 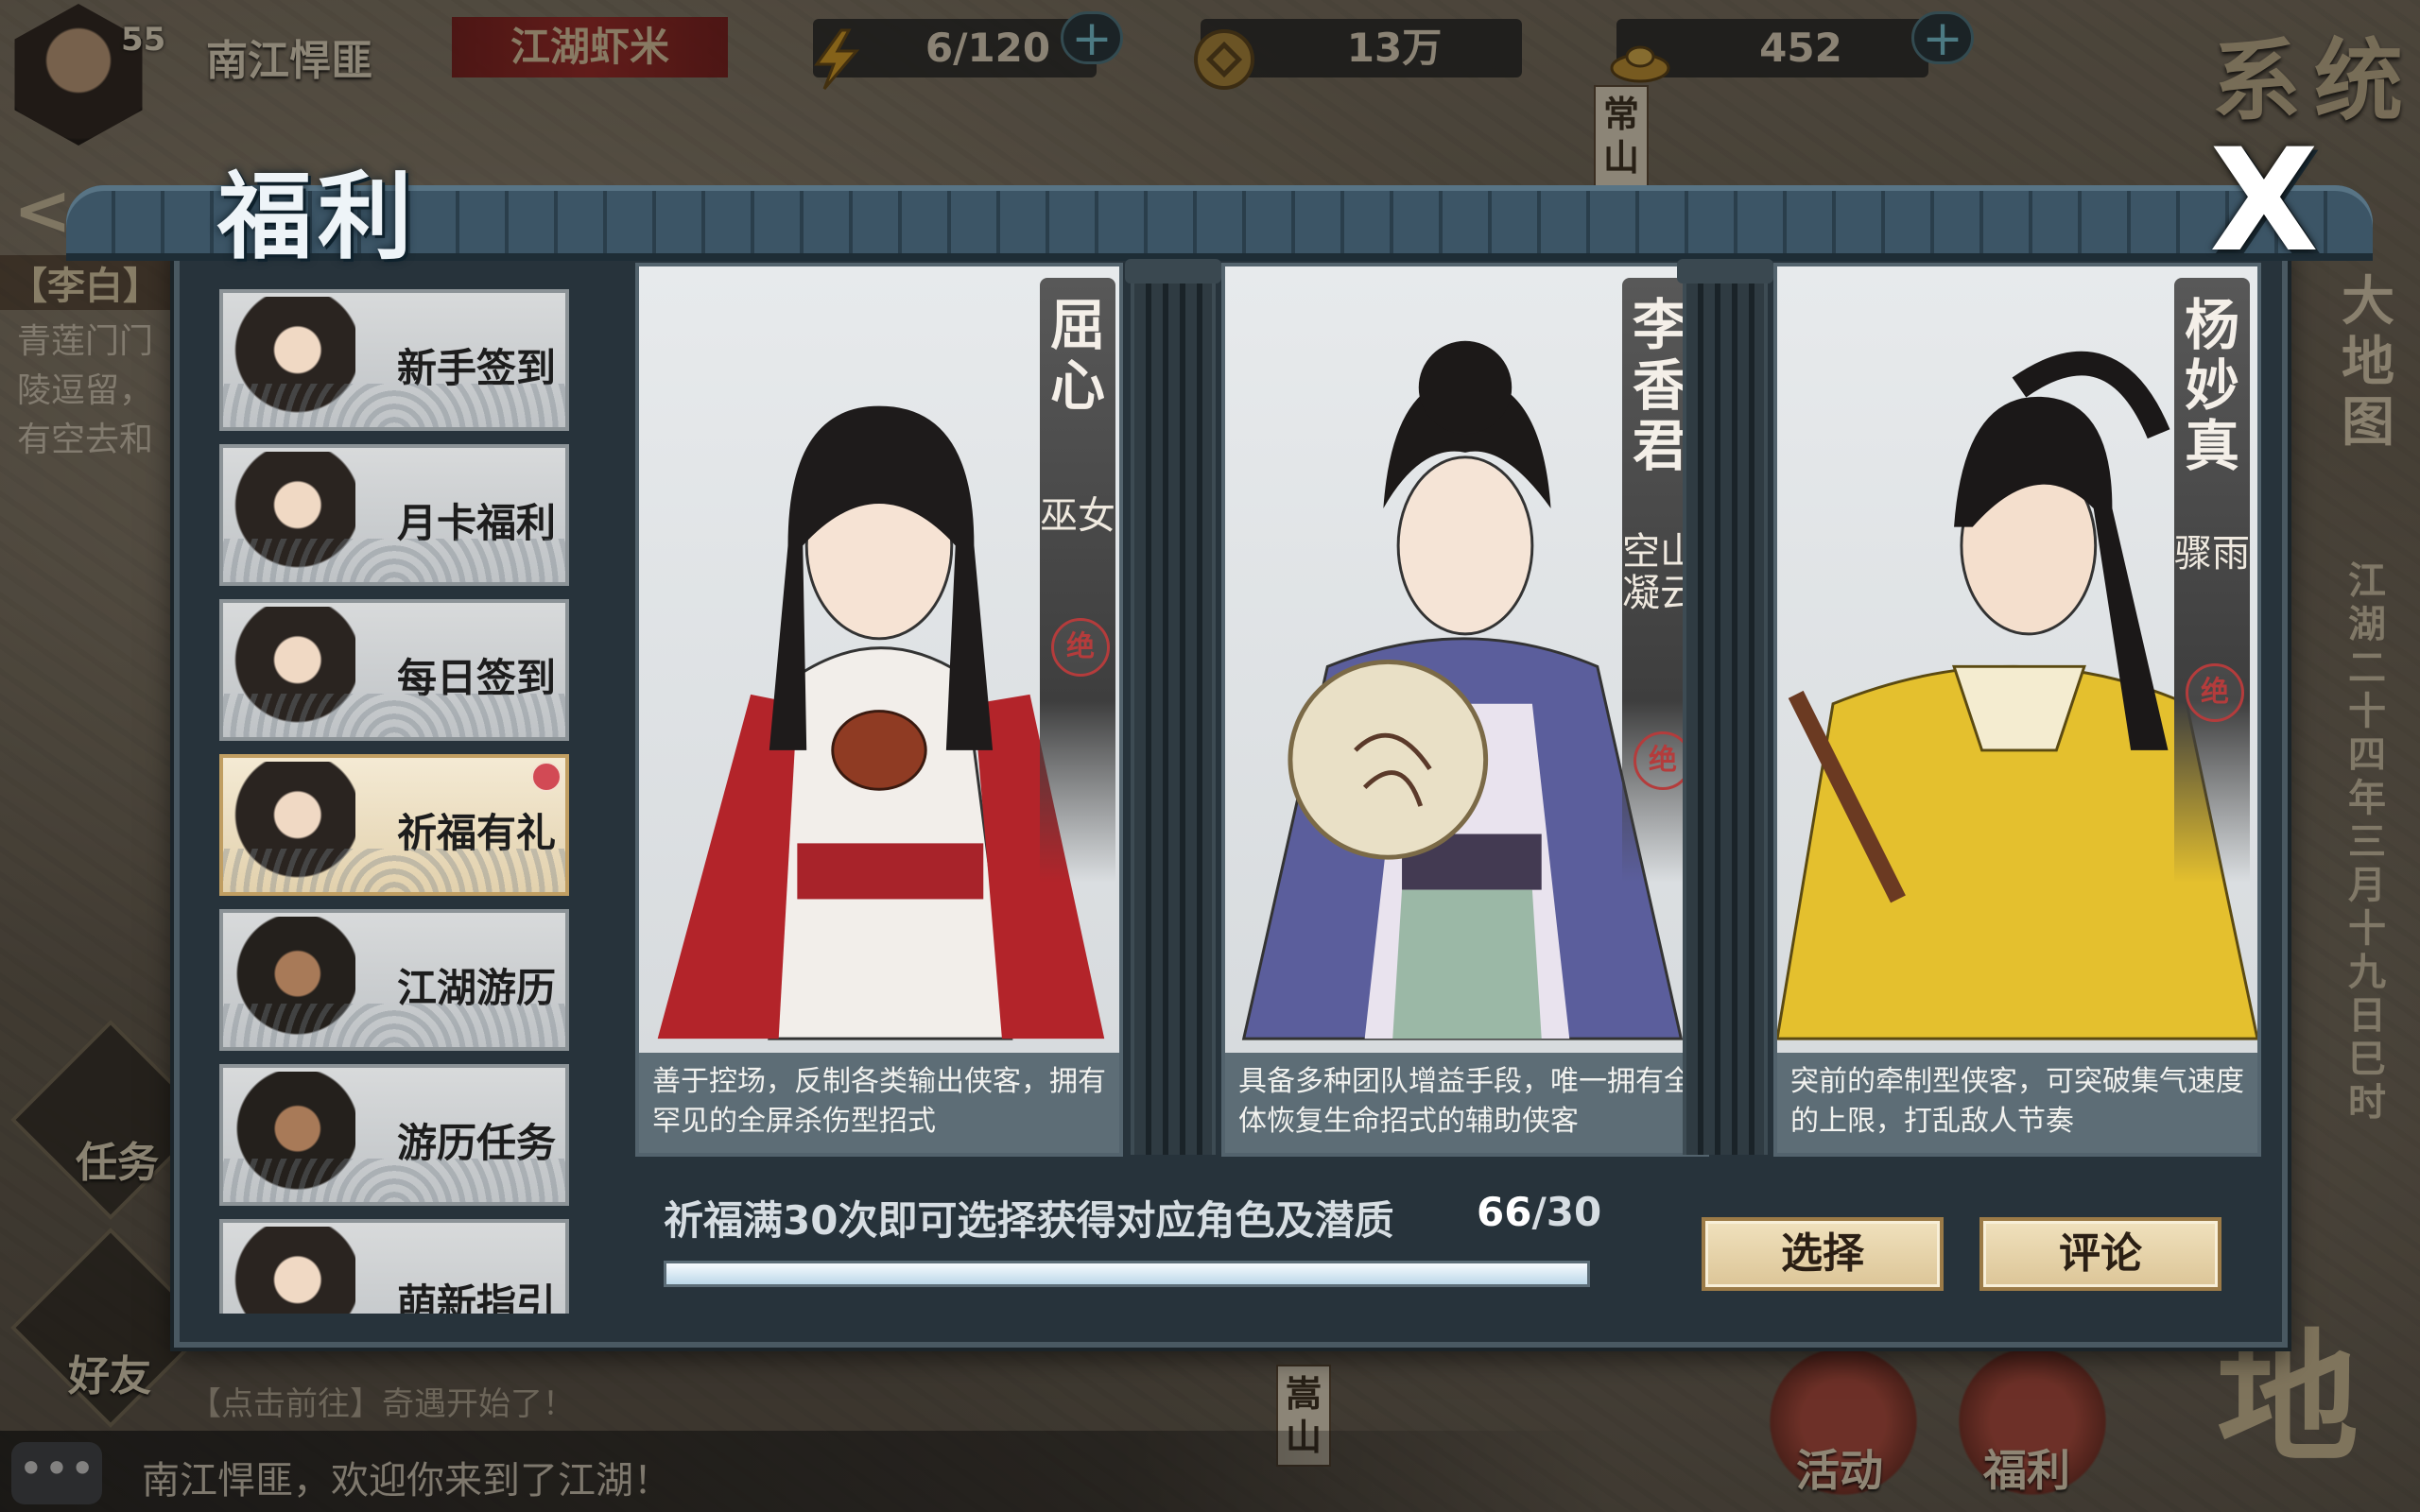 I want to click on sidebar-tab-label: 月卡福利, so click(x=476, y=523).